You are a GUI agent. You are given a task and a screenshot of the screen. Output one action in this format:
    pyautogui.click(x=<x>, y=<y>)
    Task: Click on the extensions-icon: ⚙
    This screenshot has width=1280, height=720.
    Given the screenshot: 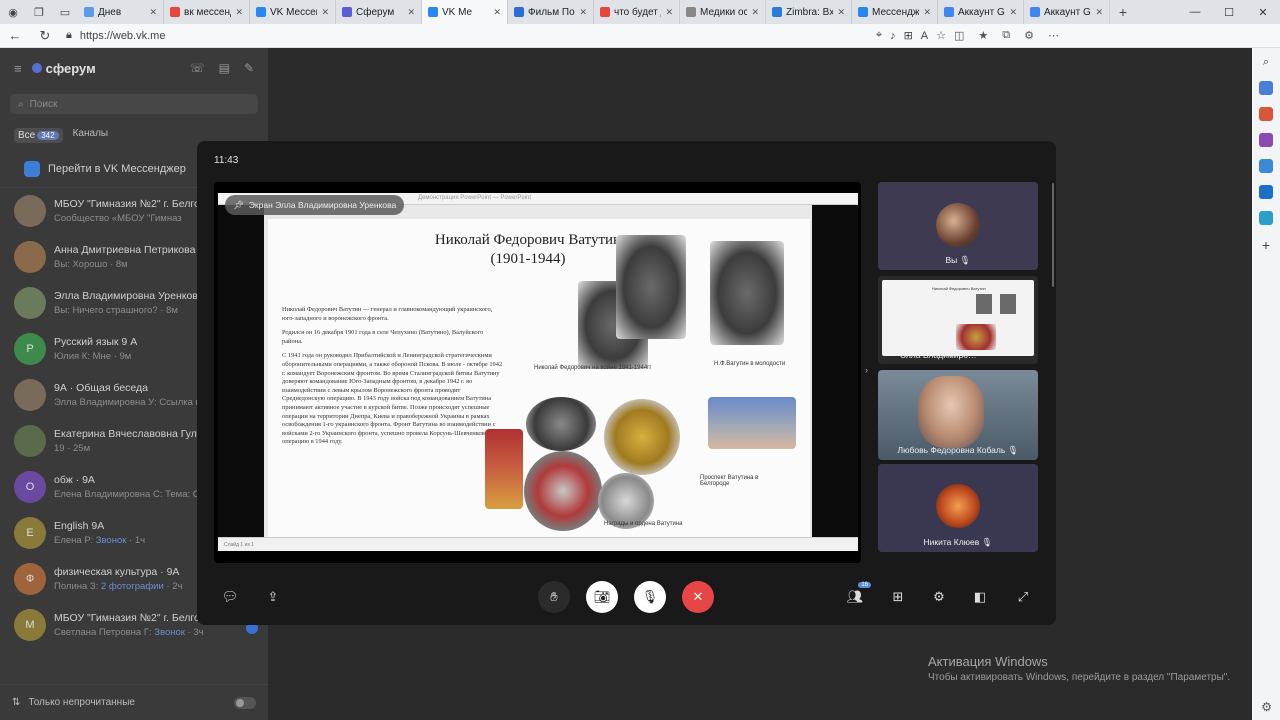 What is the action you would take?
    pyautogui.click(x=1029, y=35)
    